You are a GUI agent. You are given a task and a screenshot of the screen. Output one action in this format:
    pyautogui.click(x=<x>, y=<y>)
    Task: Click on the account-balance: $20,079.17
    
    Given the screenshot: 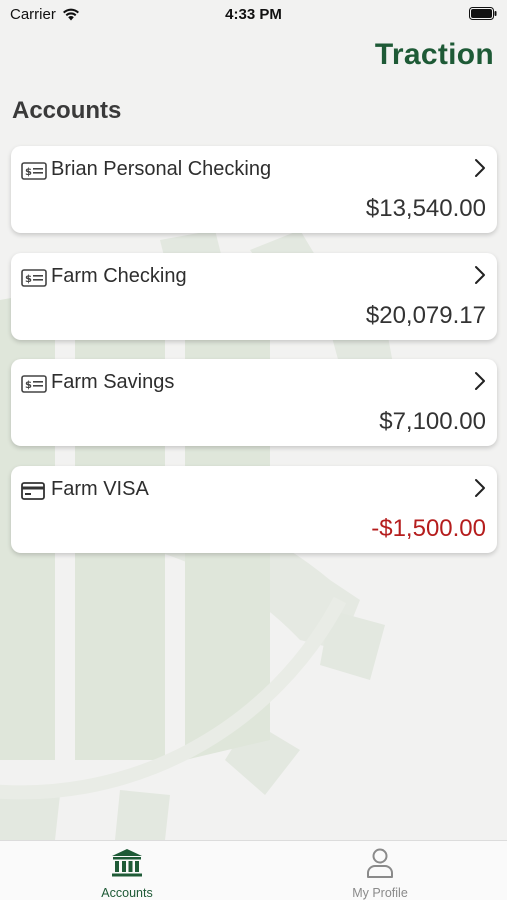 What is the action you would take?
    pyautogui.click(x=425, y=315)
    